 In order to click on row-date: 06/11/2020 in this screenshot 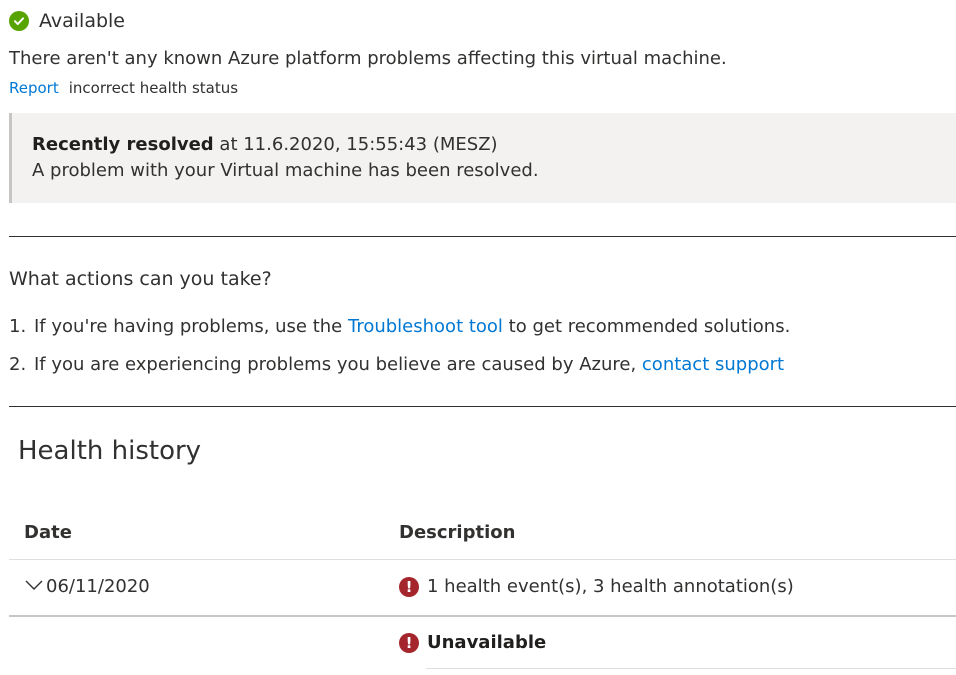, I will do `click(98, 586)`.